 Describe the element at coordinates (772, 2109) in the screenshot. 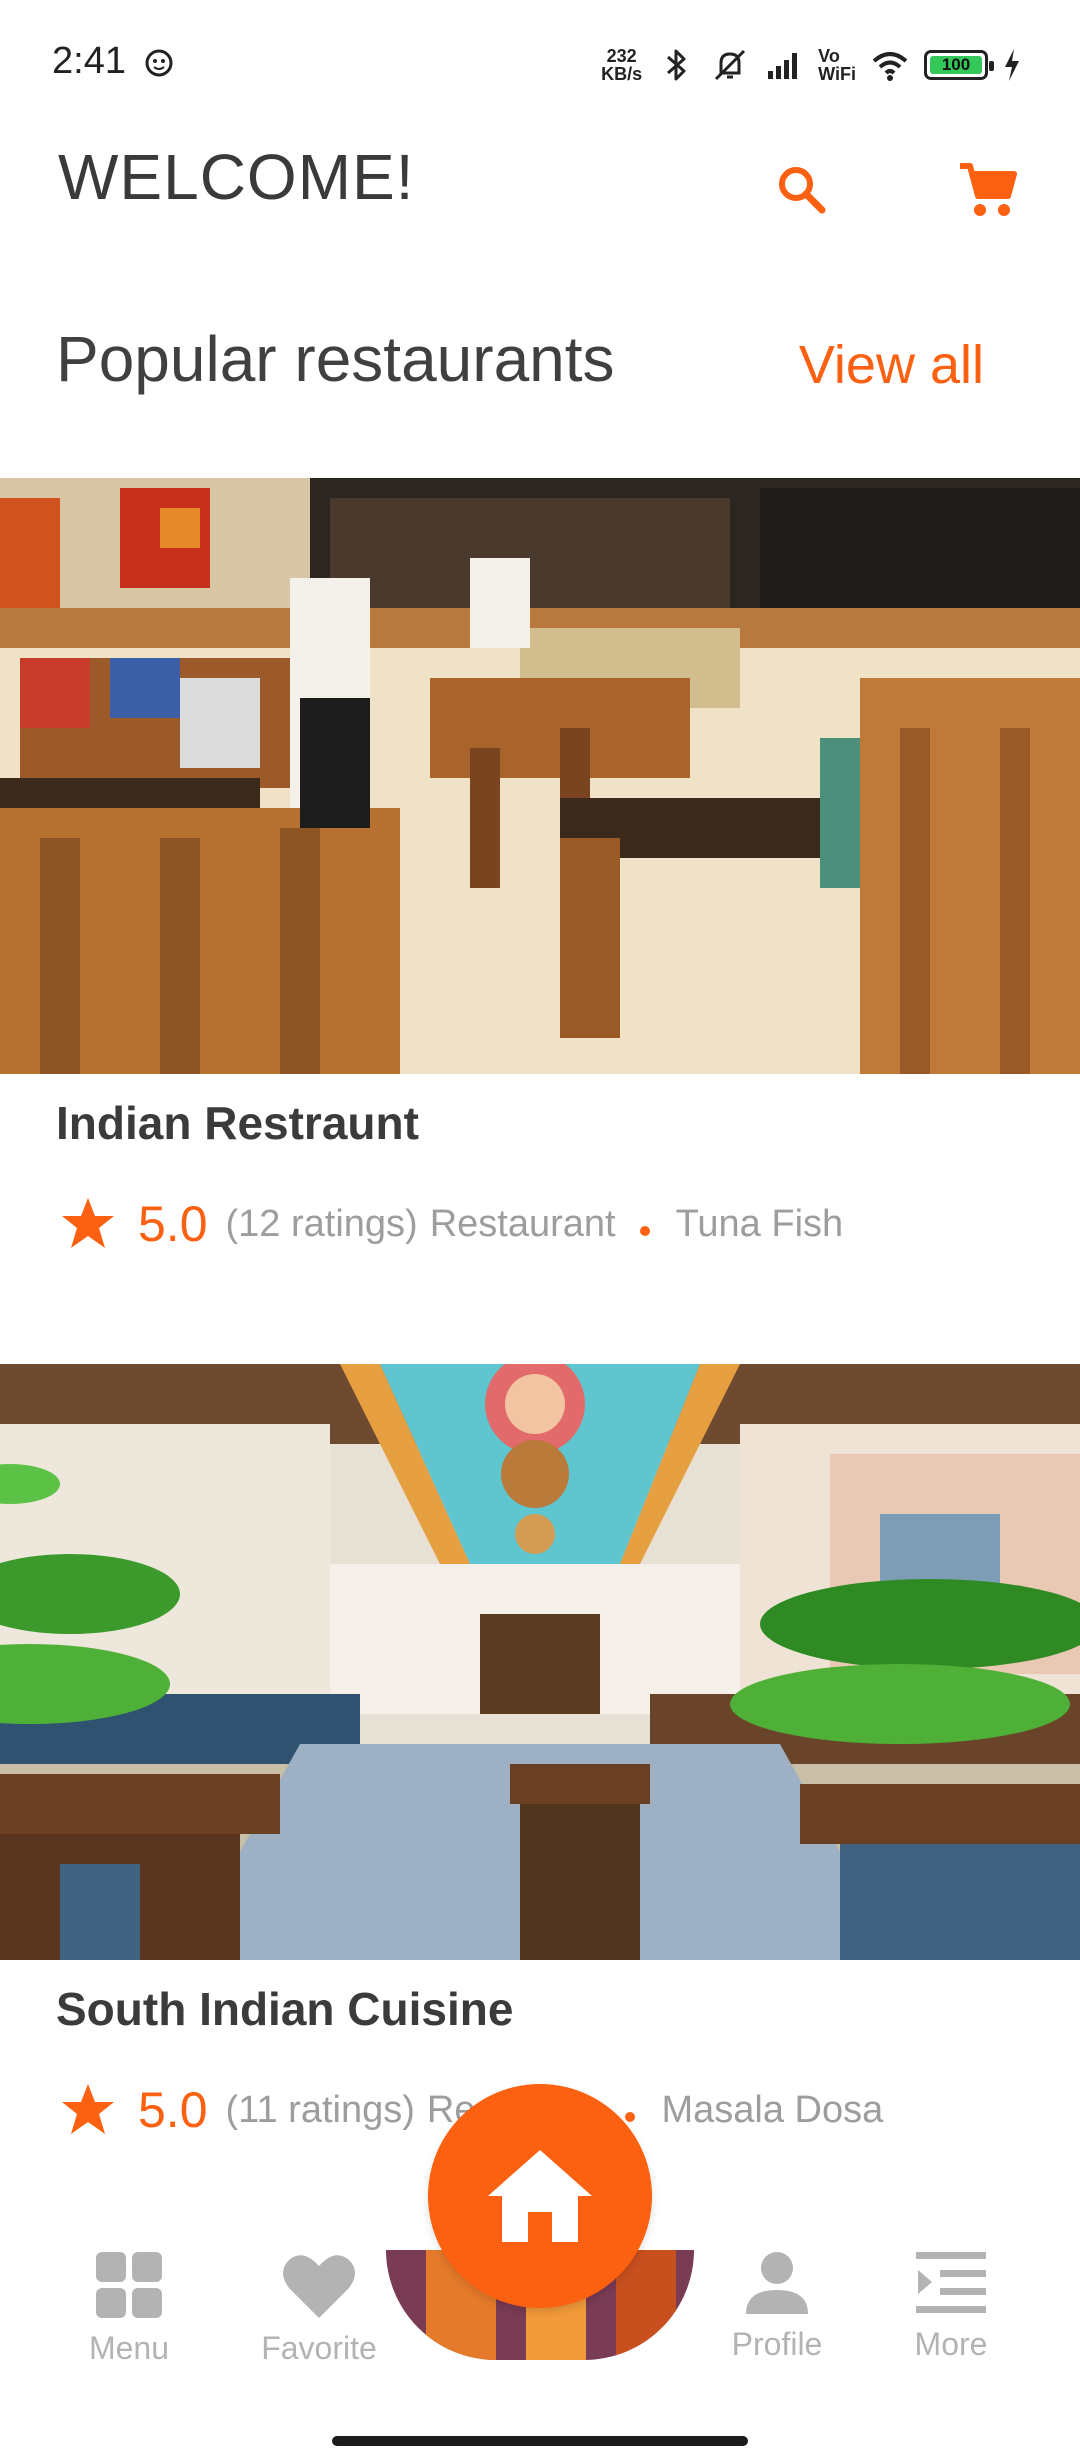

I see `restaurant-dish: Masala Dosa` at that location.